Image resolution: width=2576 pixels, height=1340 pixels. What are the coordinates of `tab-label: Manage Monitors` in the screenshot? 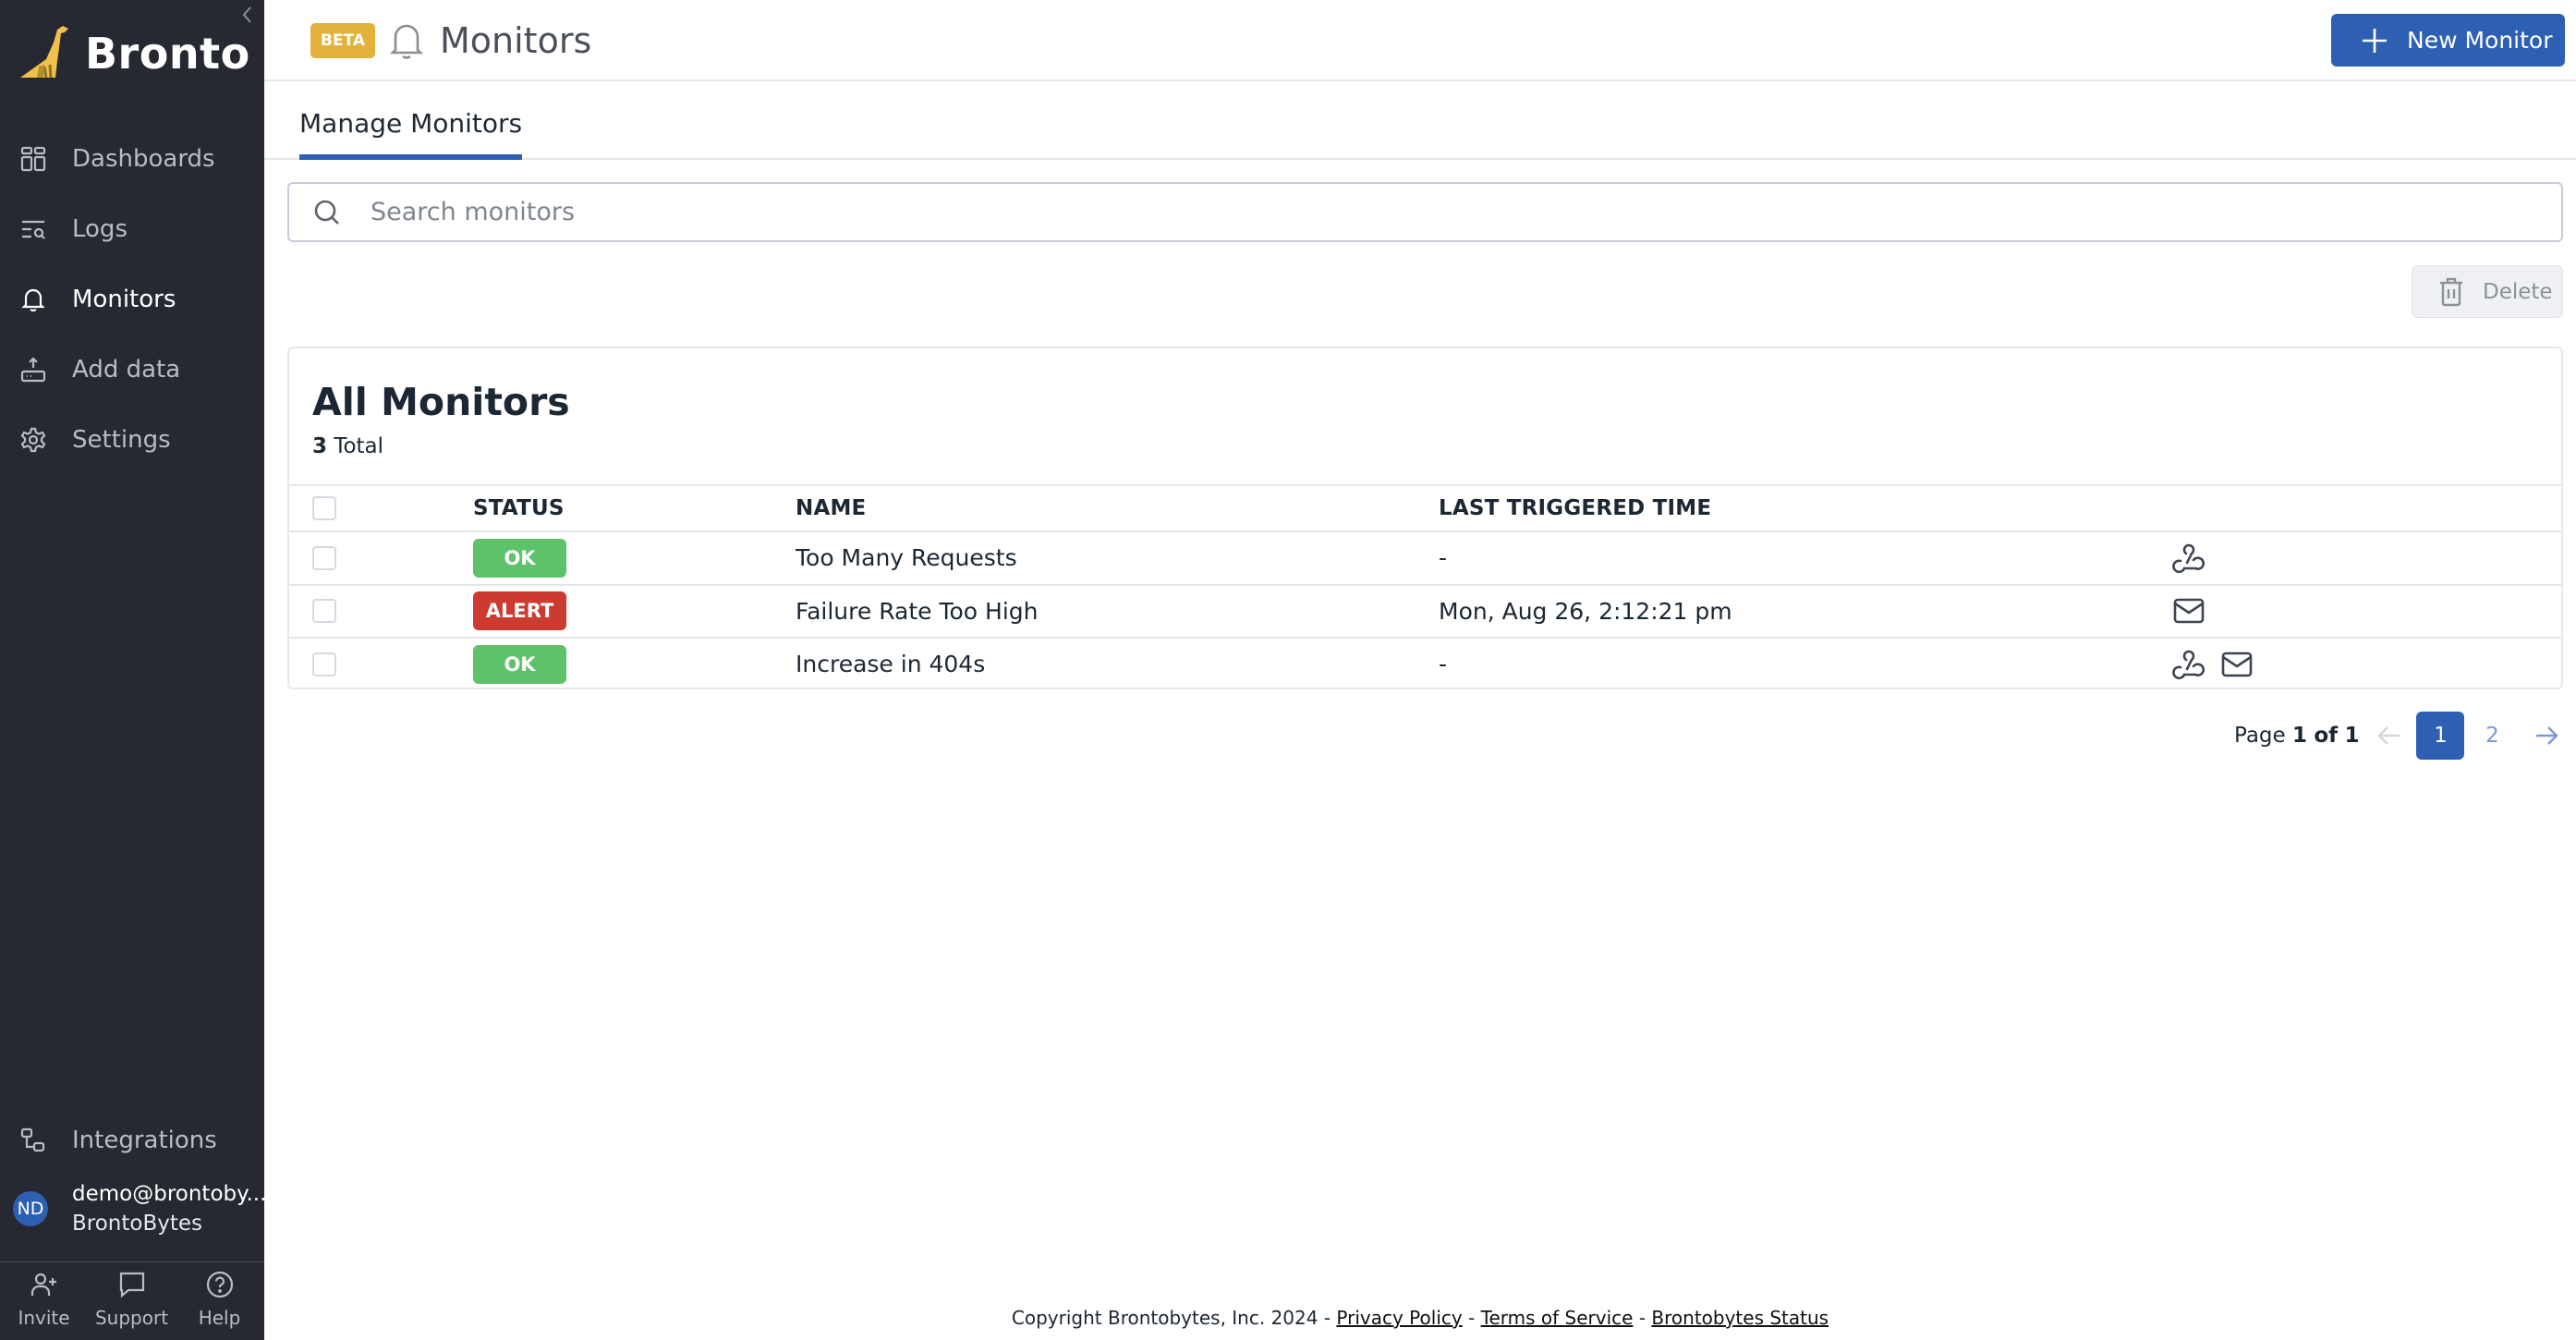 It's located at (411, 123).